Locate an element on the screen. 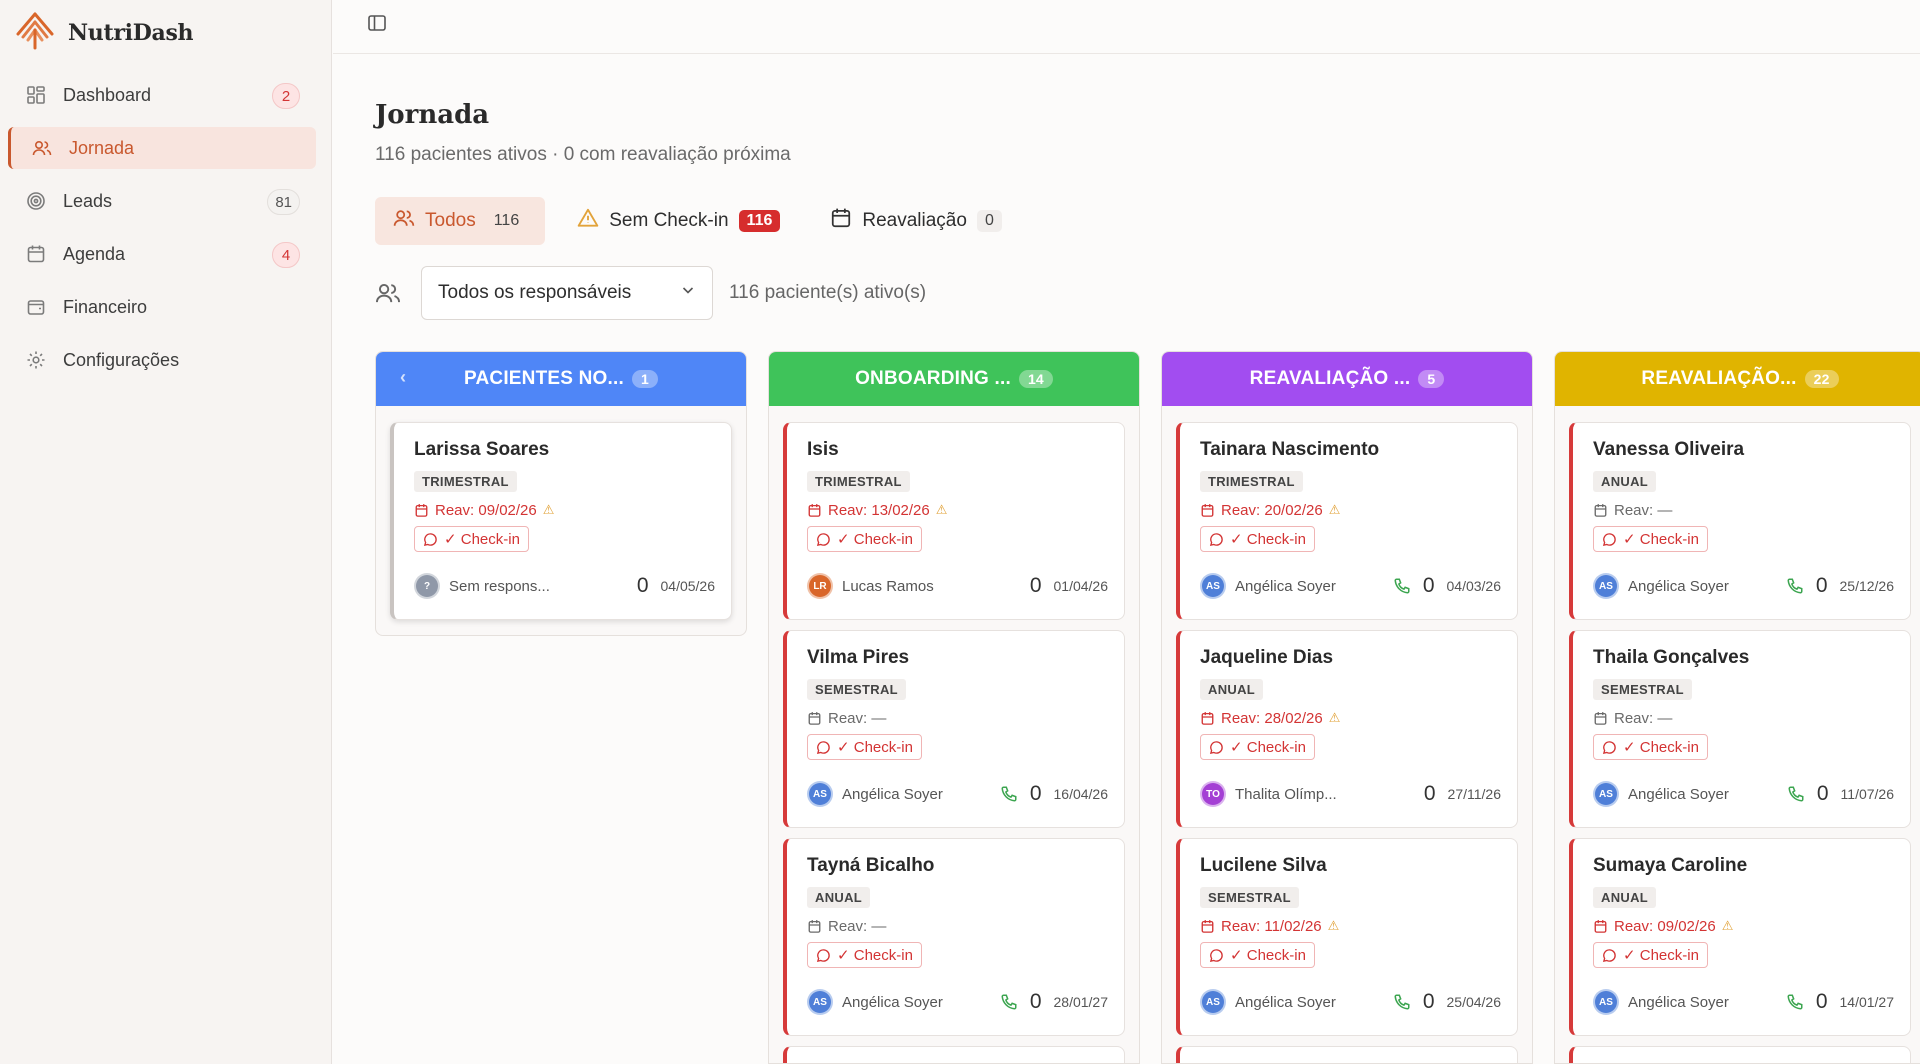 The height and width of the screenshot is (1064, 1920). reassessment-date: Reav: 09/02/26 ⚠ is located at coordinates (564, 510).